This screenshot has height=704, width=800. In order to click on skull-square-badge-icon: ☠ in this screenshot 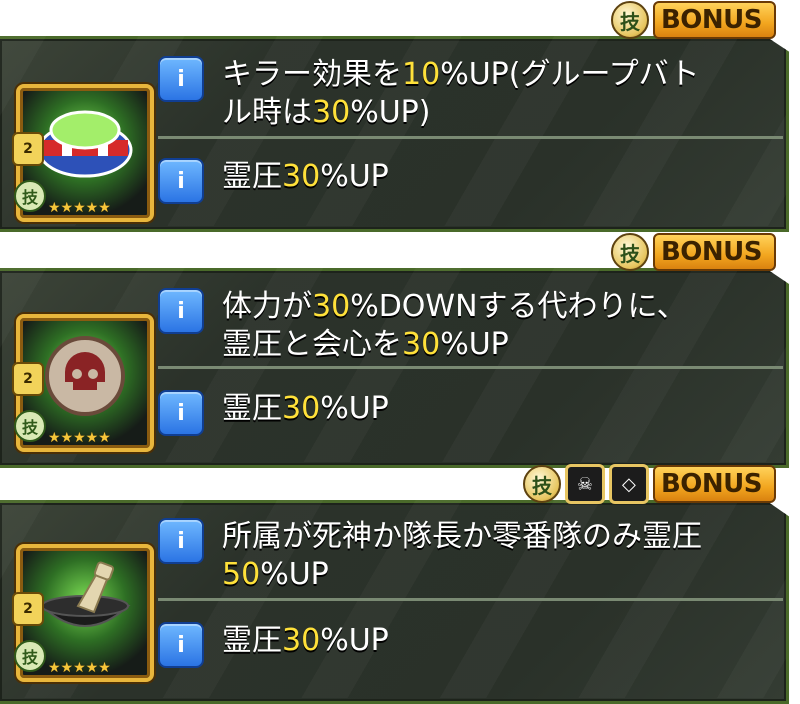, I will do `click(584, 484)`.